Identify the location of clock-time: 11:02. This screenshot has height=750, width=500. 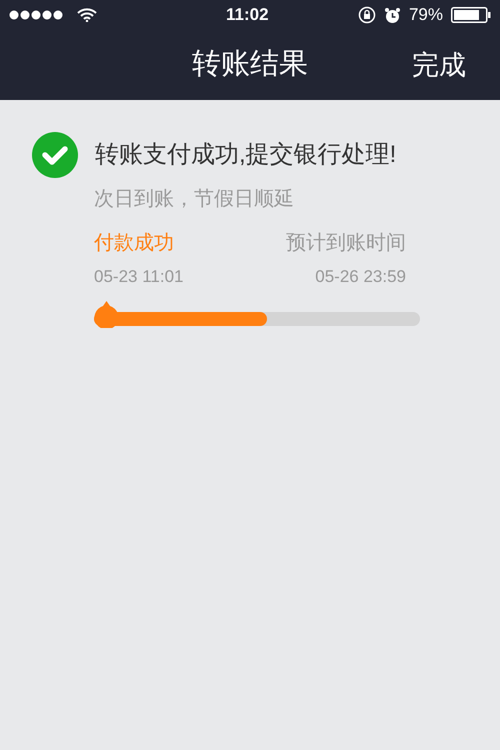
(247, 15).